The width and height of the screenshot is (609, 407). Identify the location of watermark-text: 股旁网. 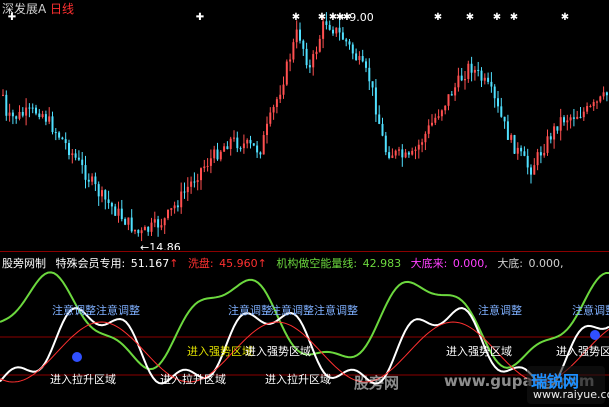
(376, 382).